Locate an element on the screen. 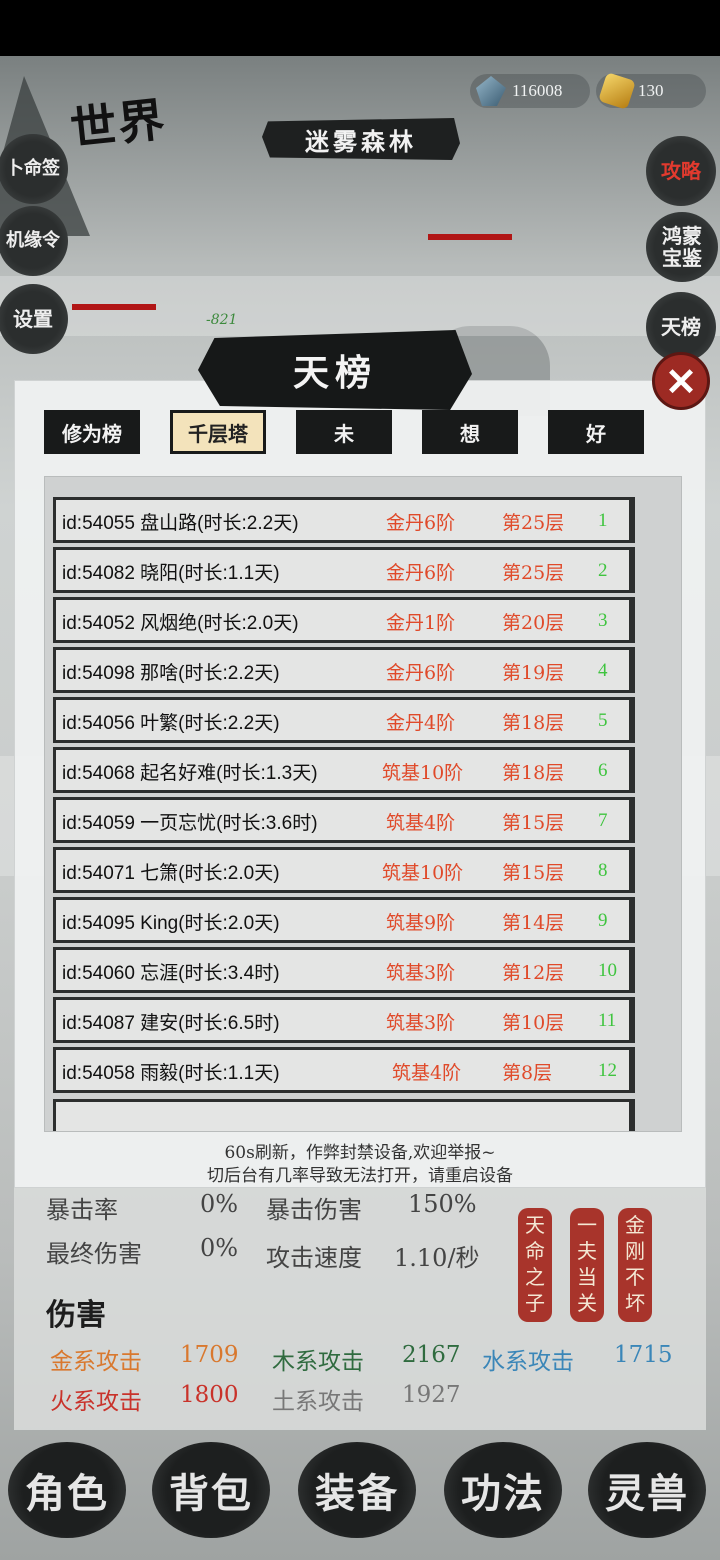  gold-ingot-counter: 130 is located at coordinates (651, 91).